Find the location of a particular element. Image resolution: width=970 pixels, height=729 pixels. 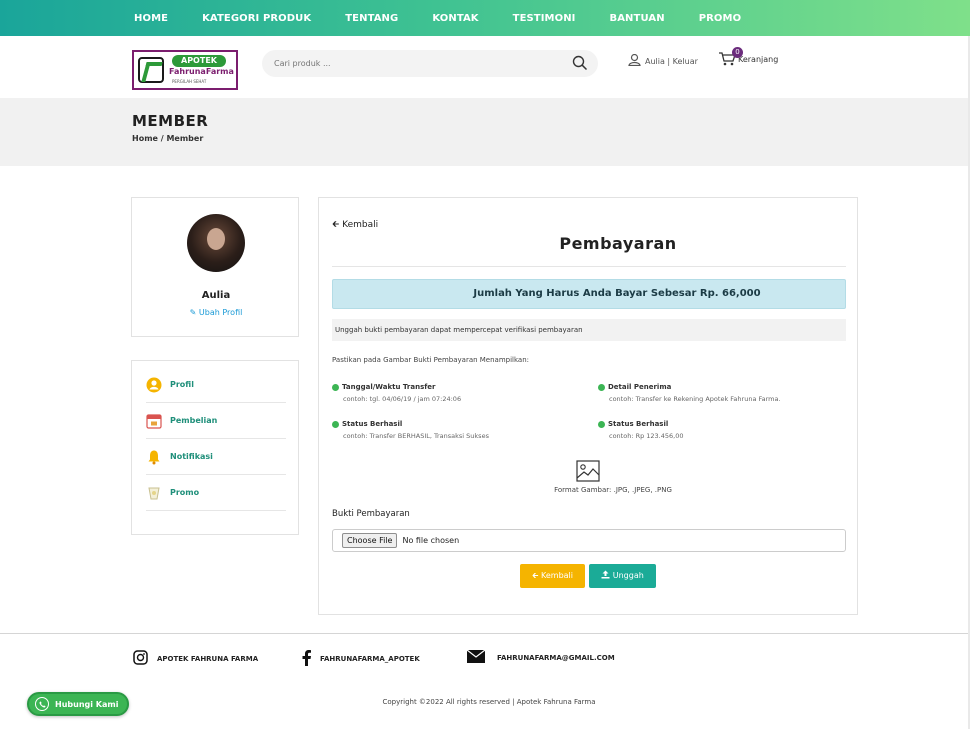

file-input: Choose File No file chosen is located at coordinates (589, 540).